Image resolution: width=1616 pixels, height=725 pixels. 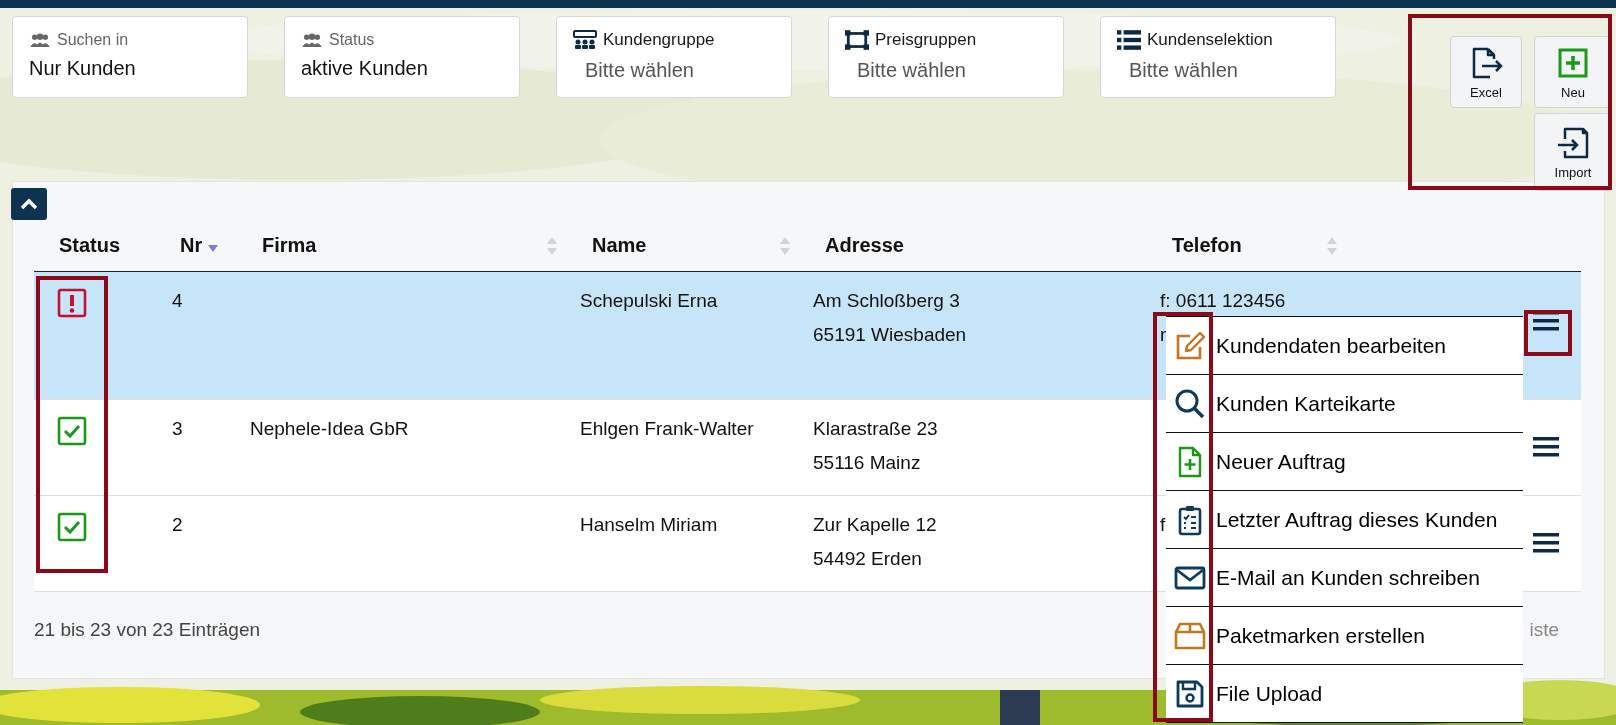 What do you see at coordinates (867, 463) in the screenshot?
I see `address-line: 55116 Mainz` at bounding box center [867, 463].